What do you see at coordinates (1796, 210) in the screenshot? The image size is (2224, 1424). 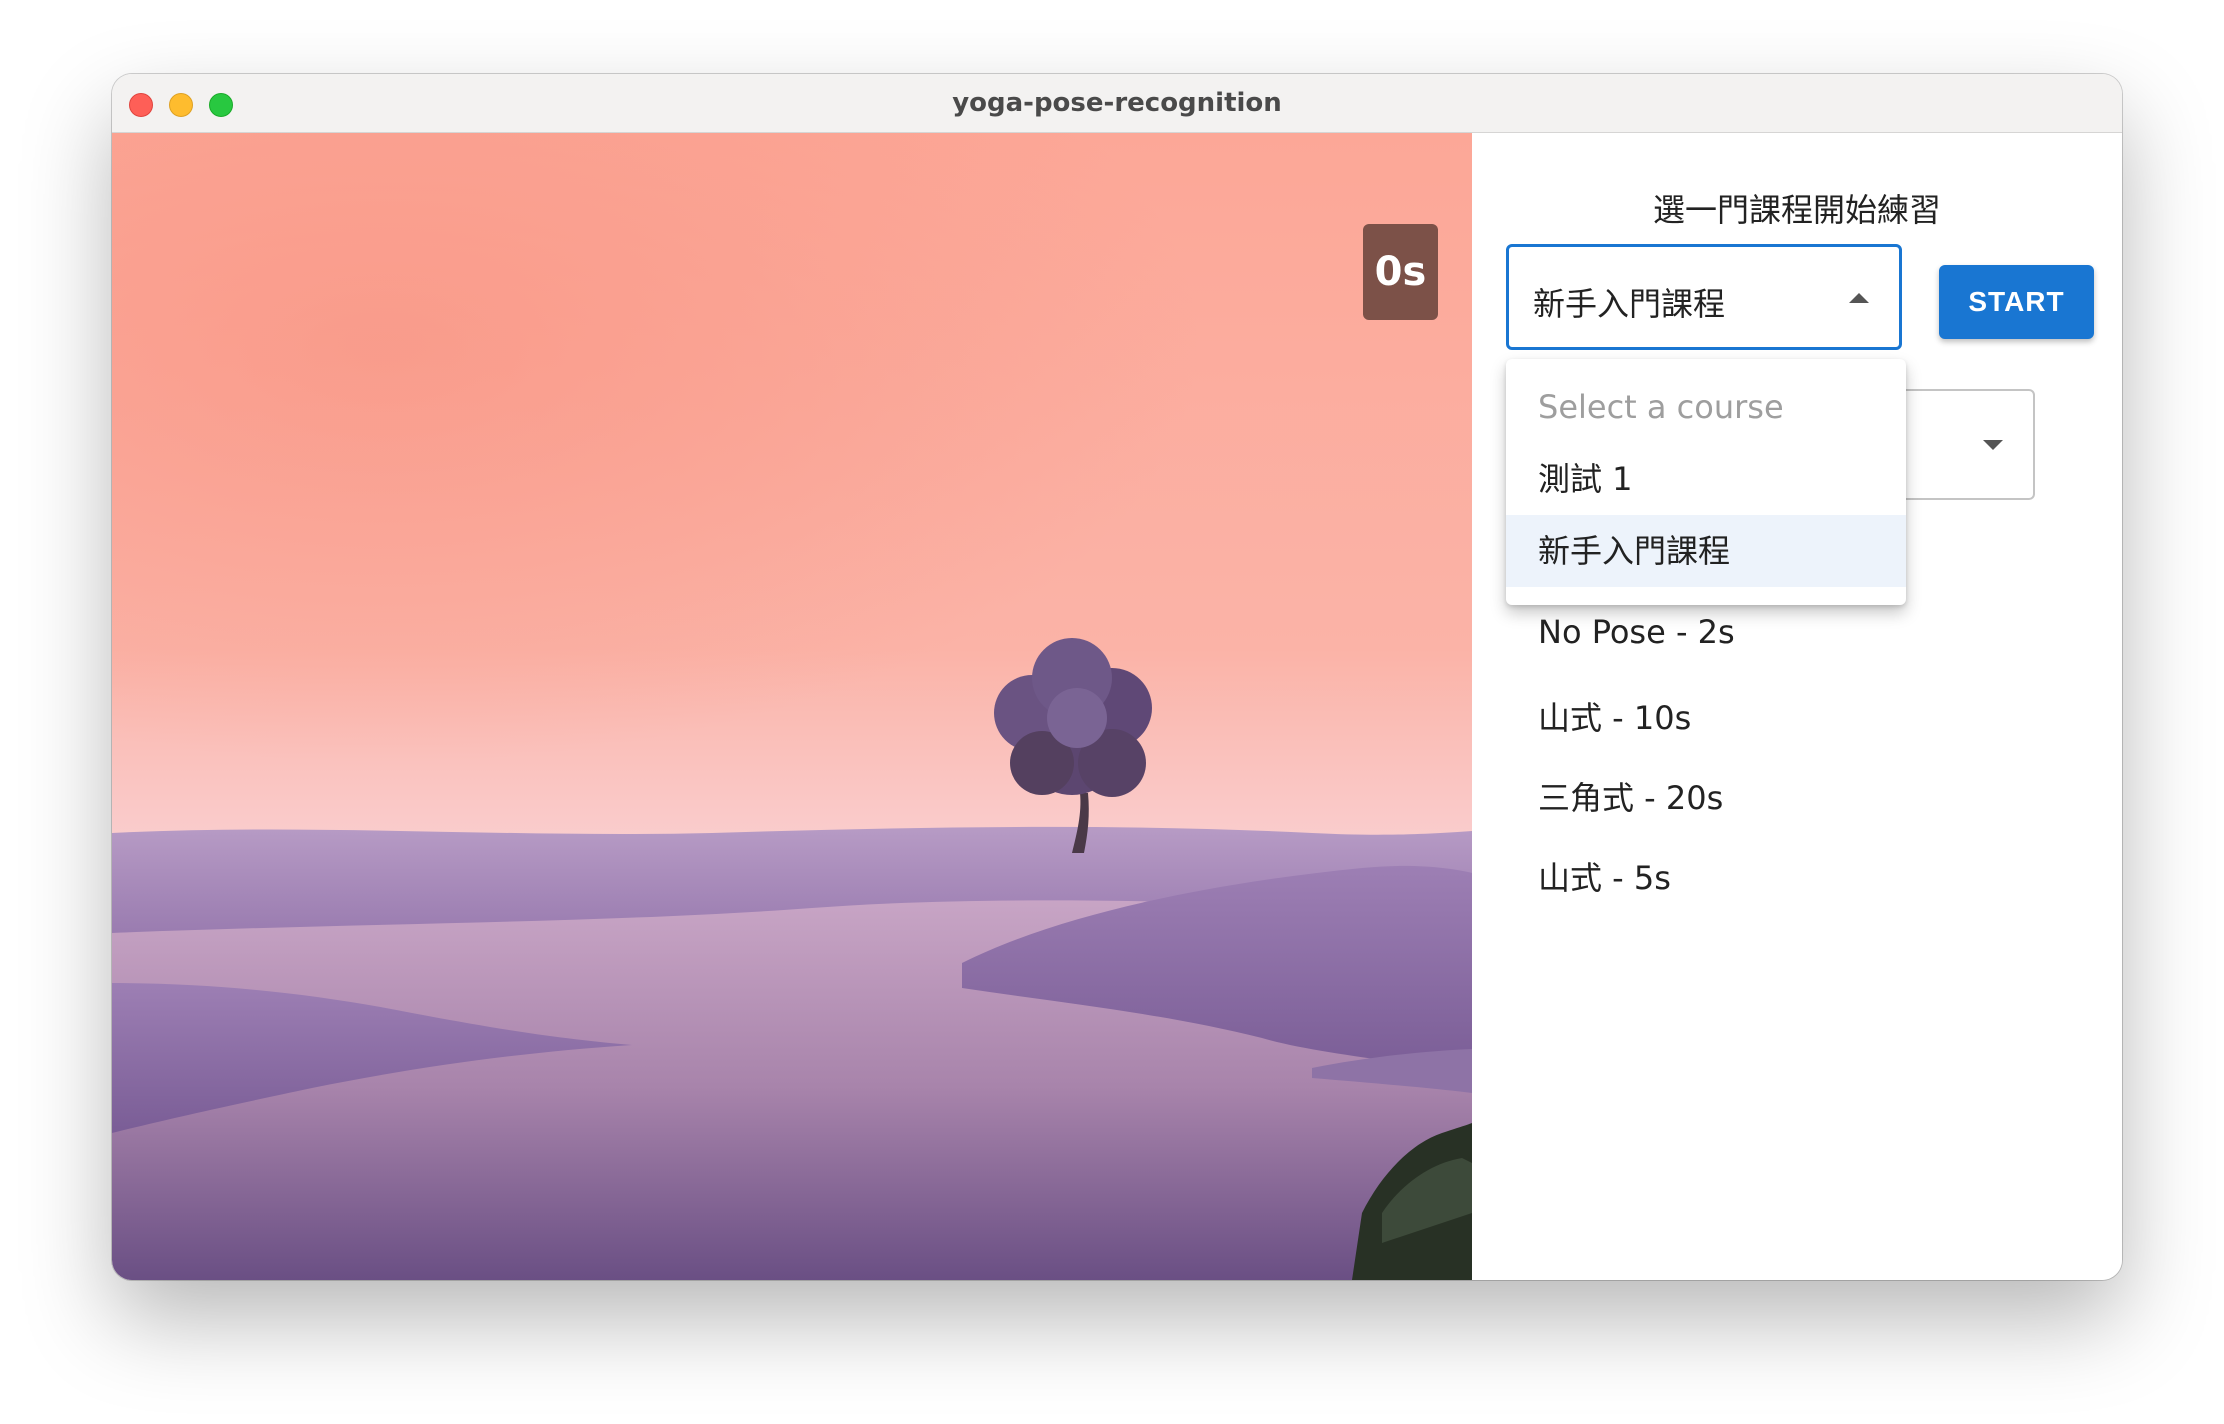 I see `panel-heading: 選一門課程開始練習` at bounding box center [1796, 210].